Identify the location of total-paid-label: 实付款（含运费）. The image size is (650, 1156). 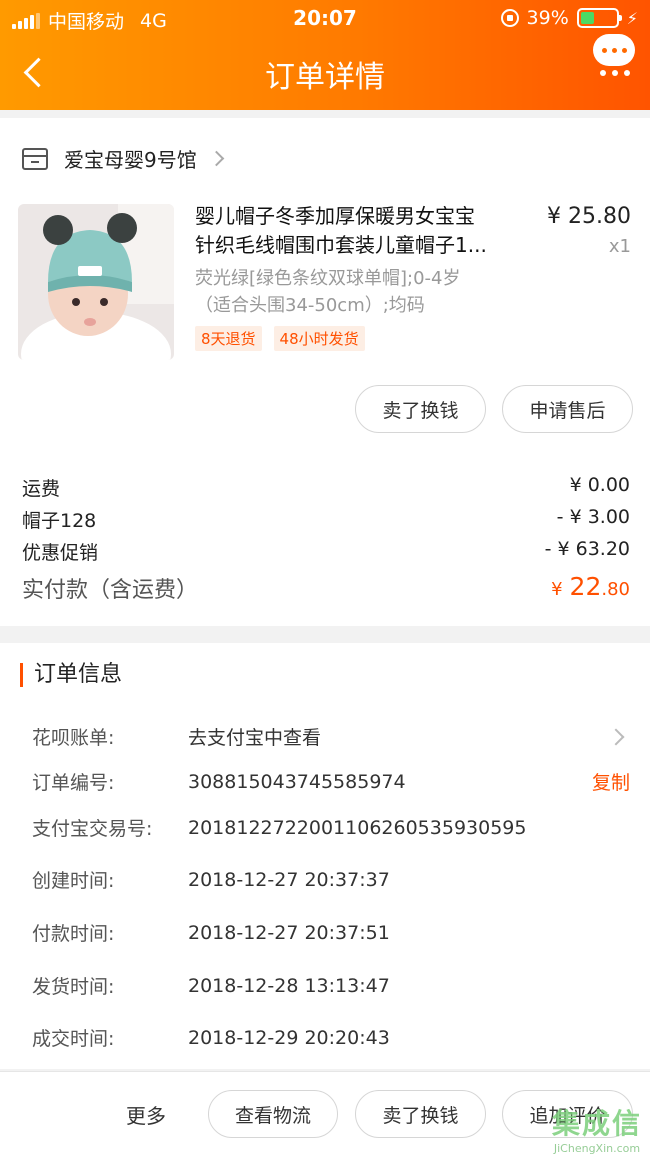
(110, 590).